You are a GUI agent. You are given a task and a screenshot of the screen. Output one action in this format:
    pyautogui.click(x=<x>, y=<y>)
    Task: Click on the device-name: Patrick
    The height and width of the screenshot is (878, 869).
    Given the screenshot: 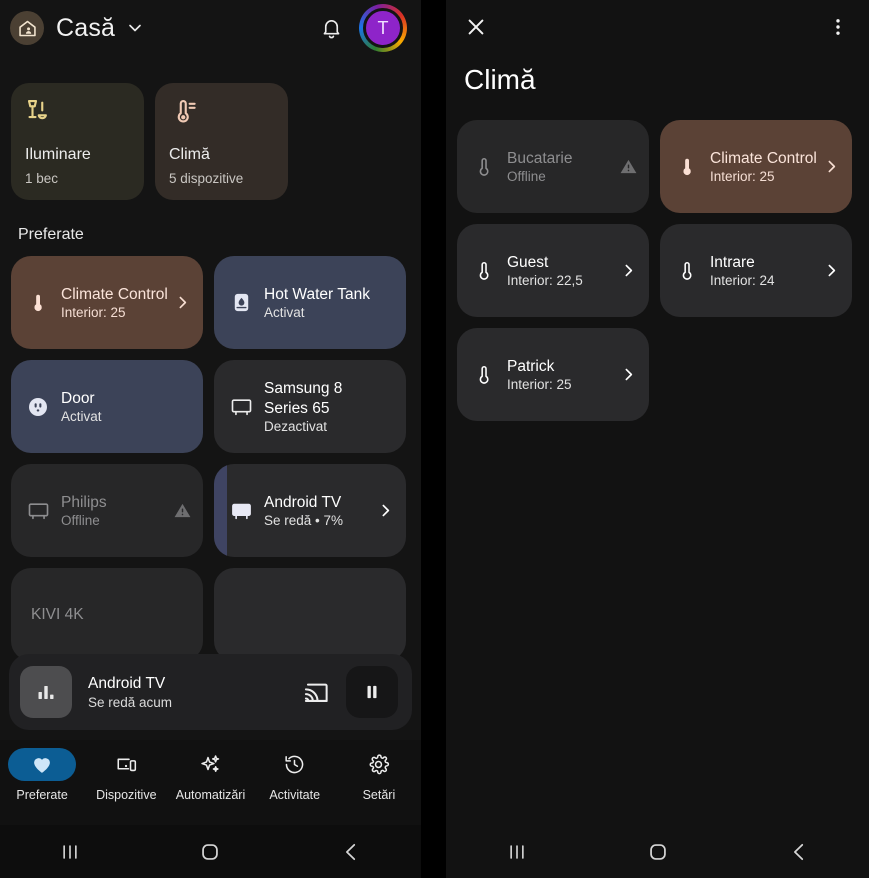 What is the action you would take?
    pyautogui.click(x=531, y=366)
    